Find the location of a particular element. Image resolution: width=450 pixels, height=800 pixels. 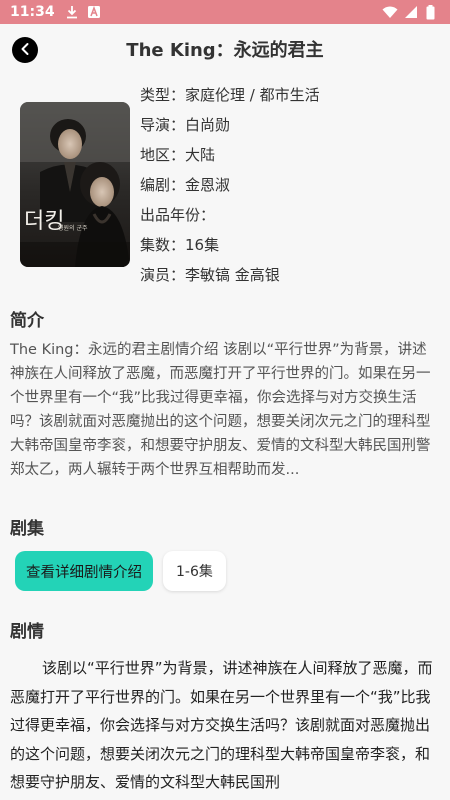

episode-range-chip: 1-6集 is located at coordinates (194, 571).